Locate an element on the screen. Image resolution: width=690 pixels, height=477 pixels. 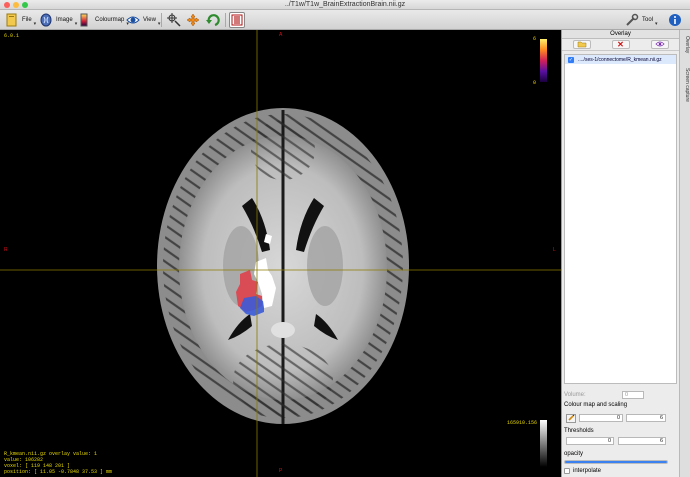
side-tab-bar: Overlay Screen capture is located at coordinates (684, 253).